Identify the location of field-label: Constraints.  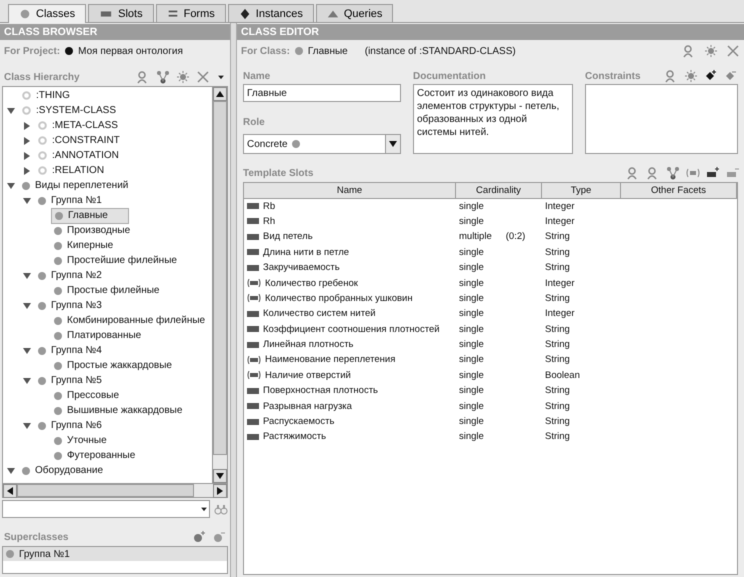
(613, 76).